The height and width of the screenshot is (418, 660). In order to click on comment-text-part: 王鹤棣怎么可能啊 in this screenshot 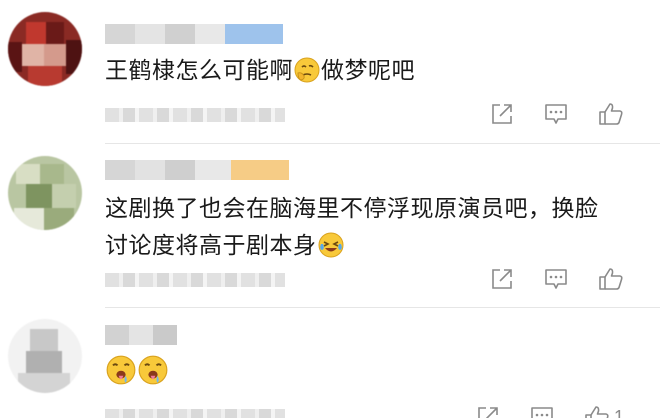, I will do `click(199, 71)`.